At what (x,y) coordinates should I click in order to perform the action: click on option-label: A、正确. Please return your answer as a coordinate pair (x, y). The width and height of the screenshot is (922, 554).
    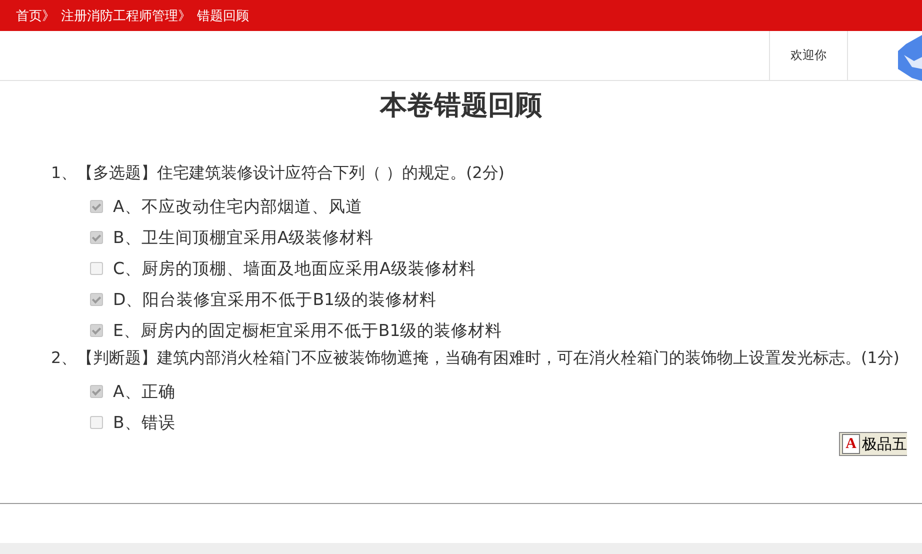
    Looking at the image, I should click on (144, 391).